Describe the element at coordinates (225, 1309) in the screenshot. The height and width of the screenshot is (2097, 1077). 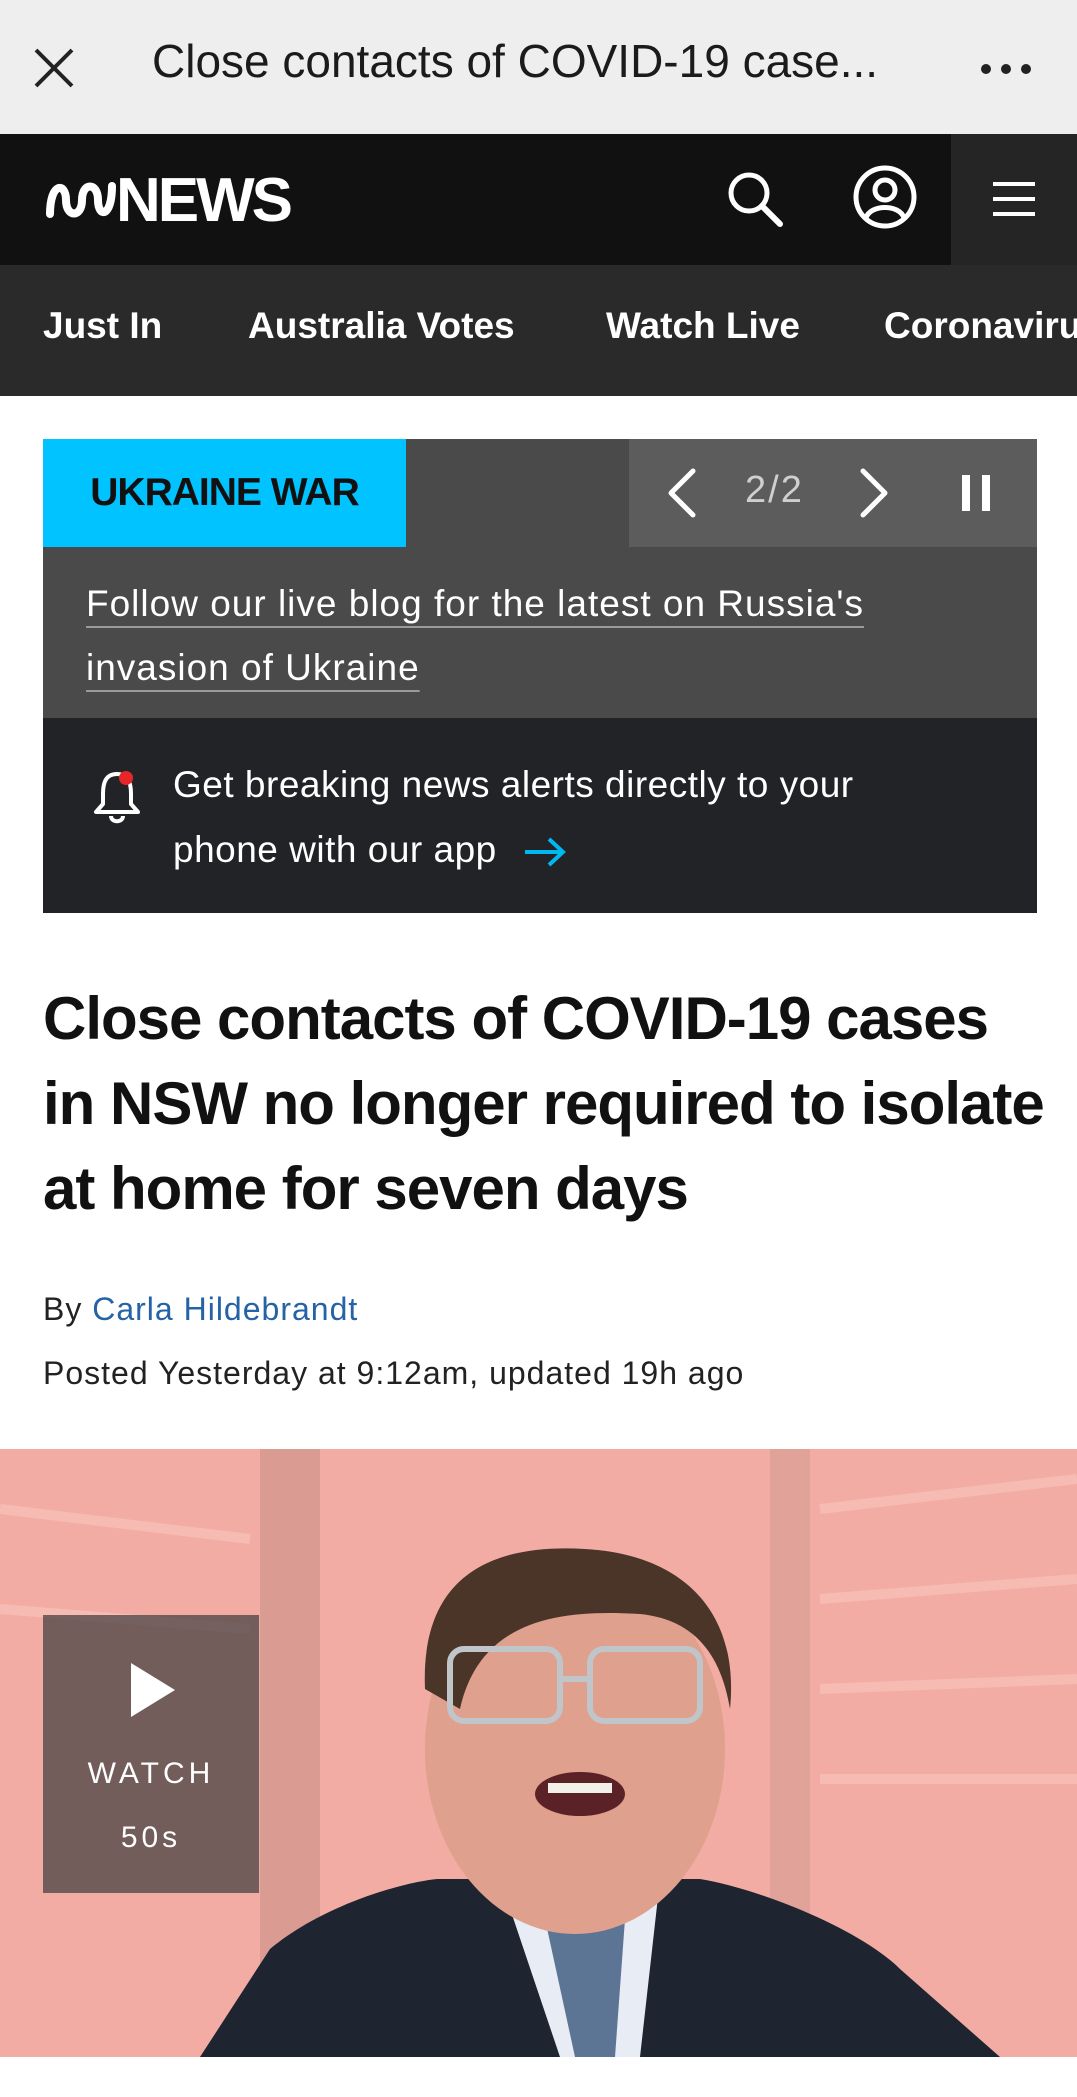
I see `author-link: Carla Hildebrandt` at that location.